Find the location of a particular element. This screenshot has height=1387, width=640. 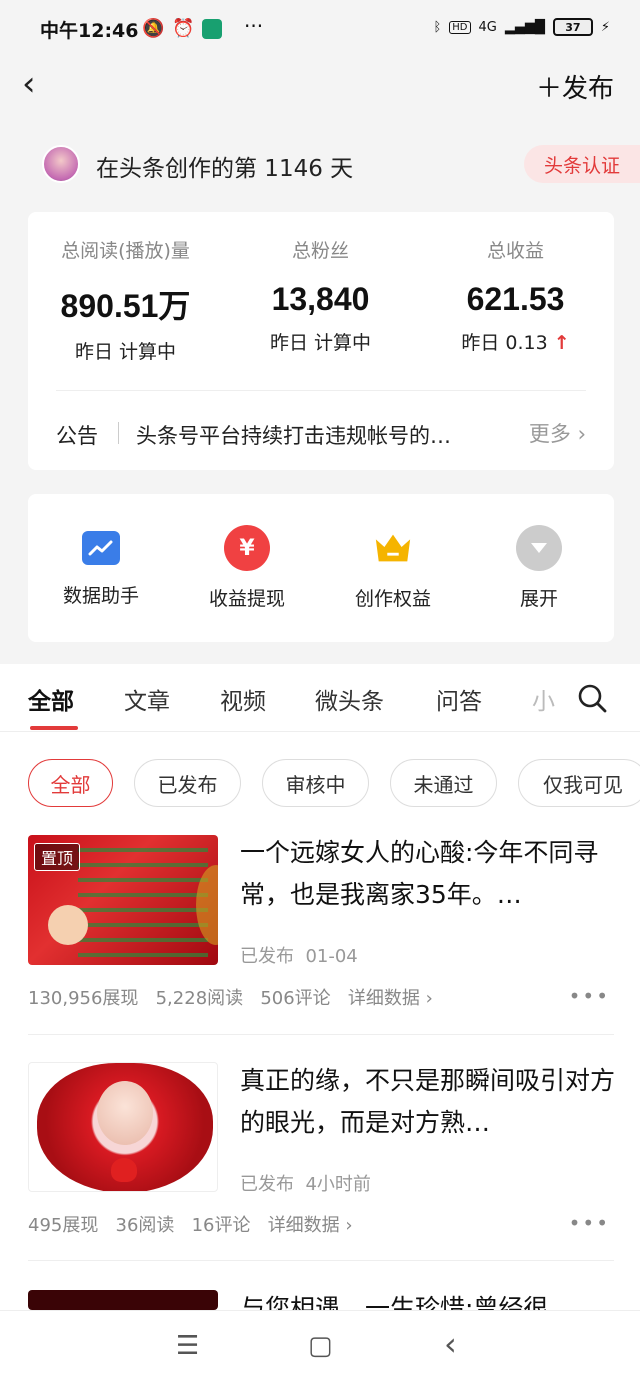

more-notifications-icon: ··· is located at coordinates (254, 26).